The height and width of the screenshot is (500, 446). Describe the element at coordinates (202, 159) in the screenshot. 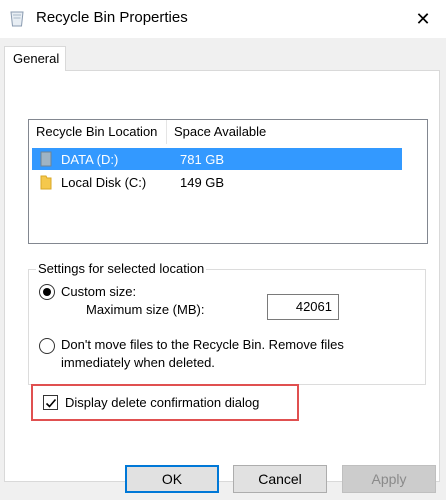

I see `space-available: 781 GB` at that location.